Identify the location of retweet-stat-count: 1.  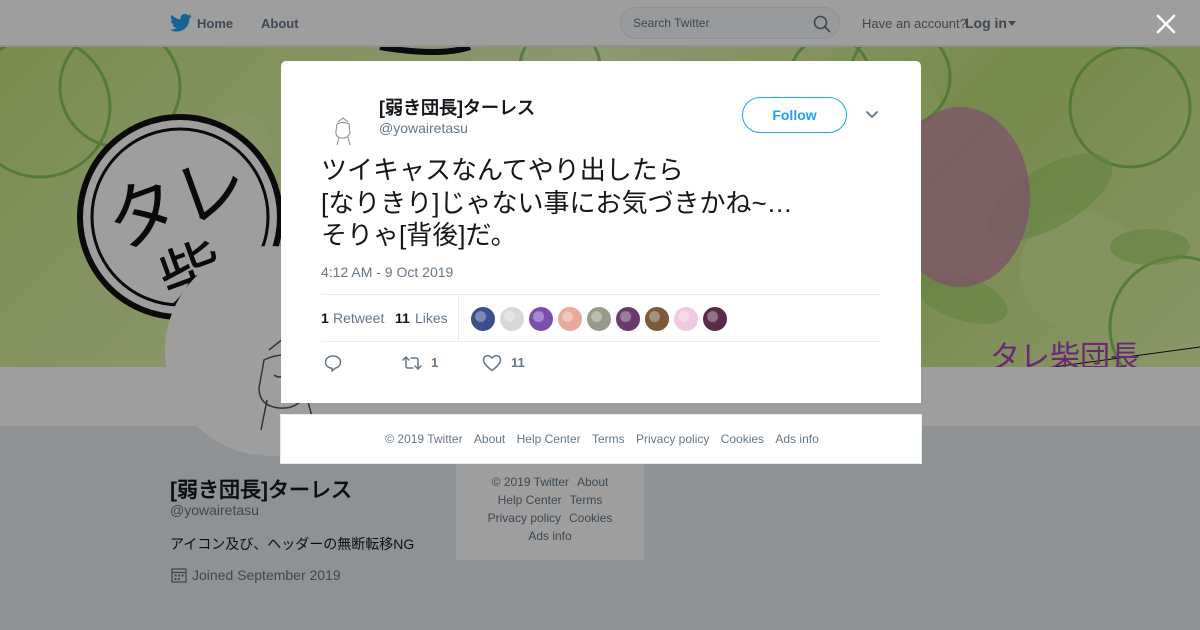
(325, 318).